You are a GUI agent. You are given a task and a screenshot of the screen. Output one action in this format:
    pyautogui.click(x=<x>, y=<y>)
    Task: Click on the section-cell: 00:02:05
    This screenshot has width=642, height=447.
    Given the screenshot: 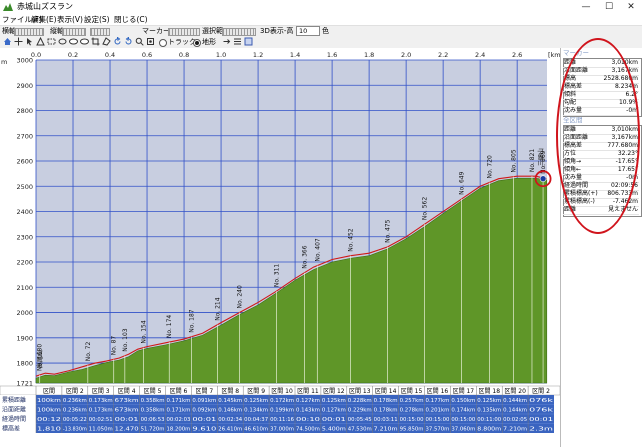 What is the action you would take?
    pyautogui.click(x=515, y=420)
    